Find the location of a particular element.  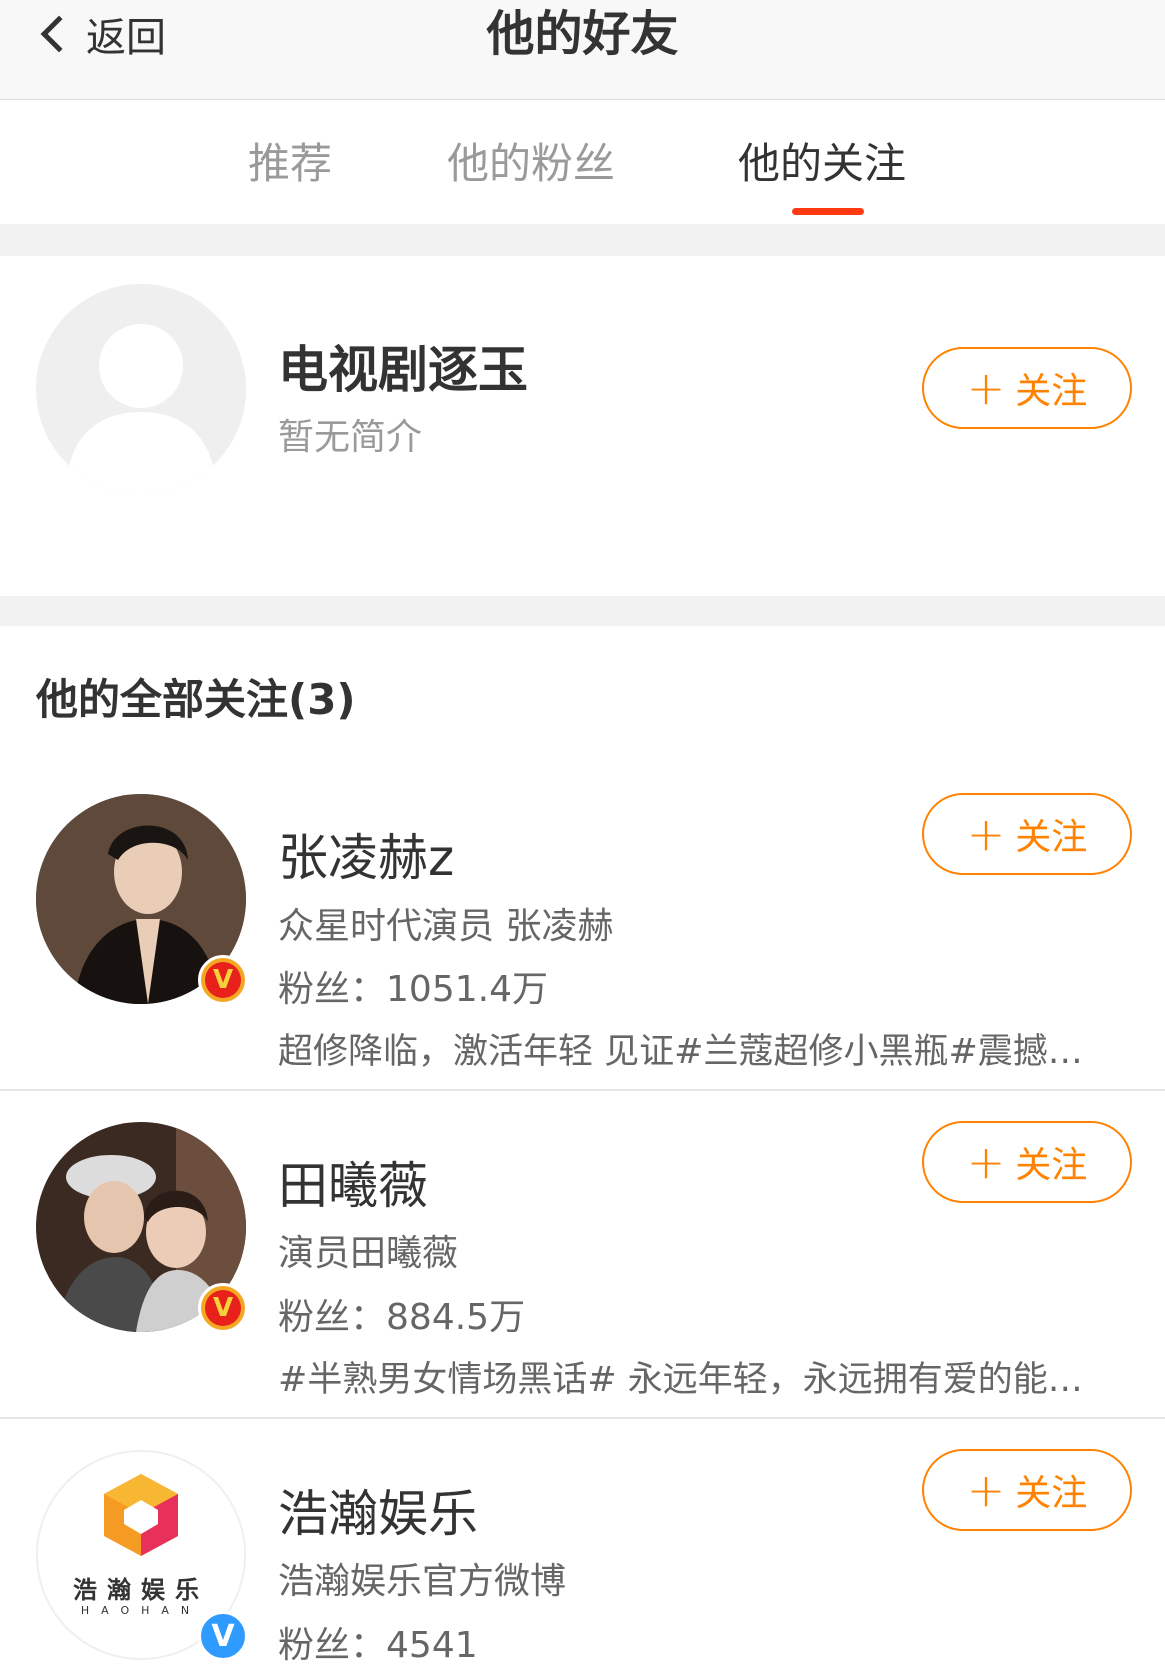

fans-count: 粉丝：884.5万 is located at coordinates (401, 1314).